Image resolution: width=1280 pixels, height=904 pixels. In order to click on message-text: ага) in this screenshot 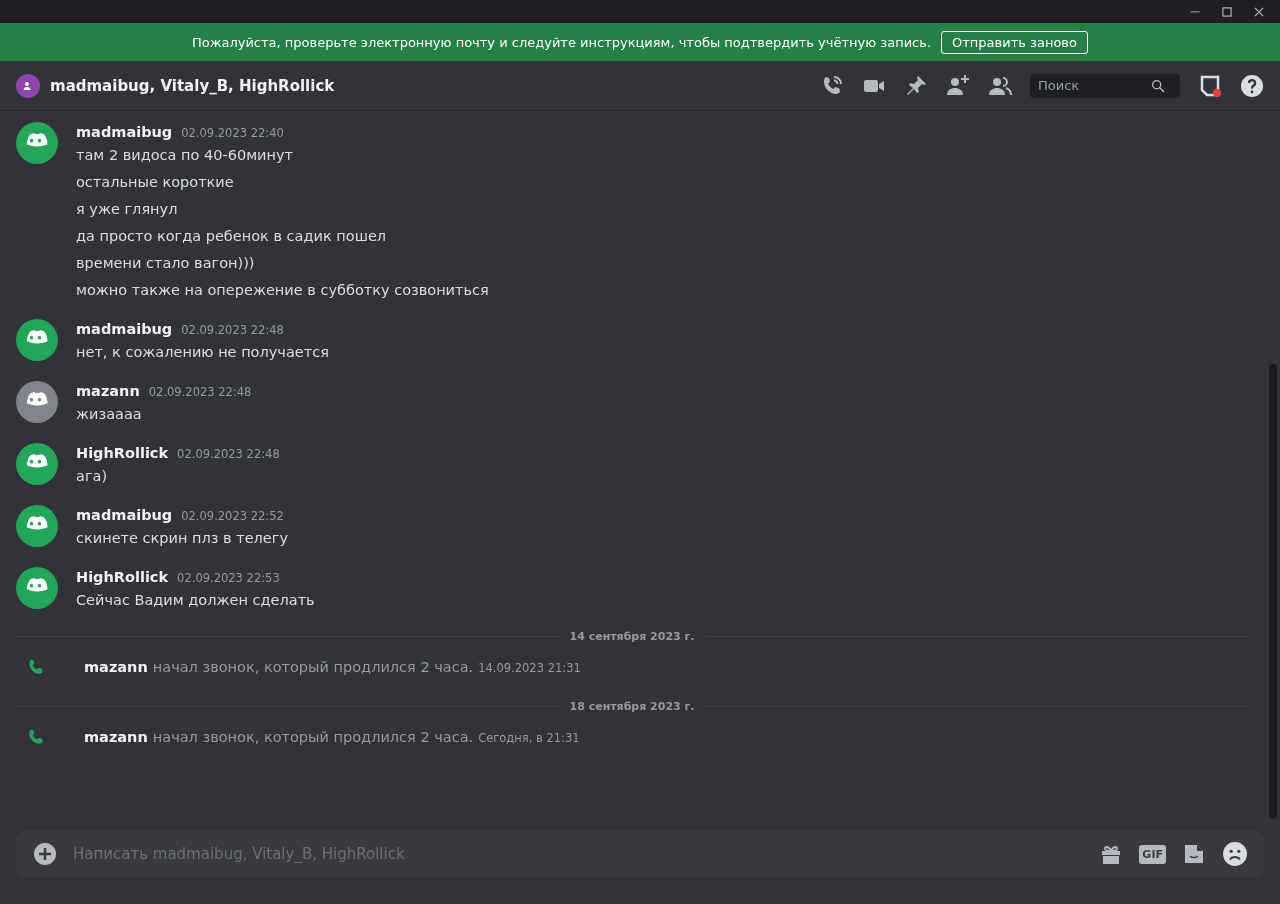, I will do `click(92, 476)`.